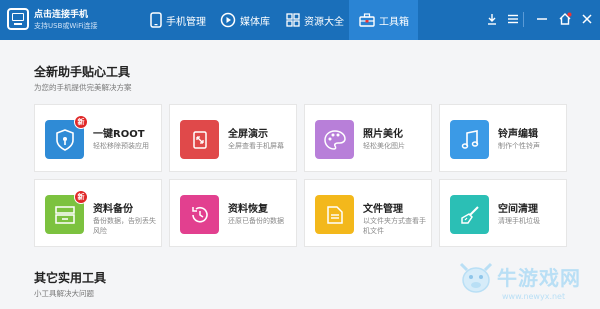 The image size is (600, 309). Describe the element at coordinates (293, 20) in the screenshot. I see `grid-icon` at that location.